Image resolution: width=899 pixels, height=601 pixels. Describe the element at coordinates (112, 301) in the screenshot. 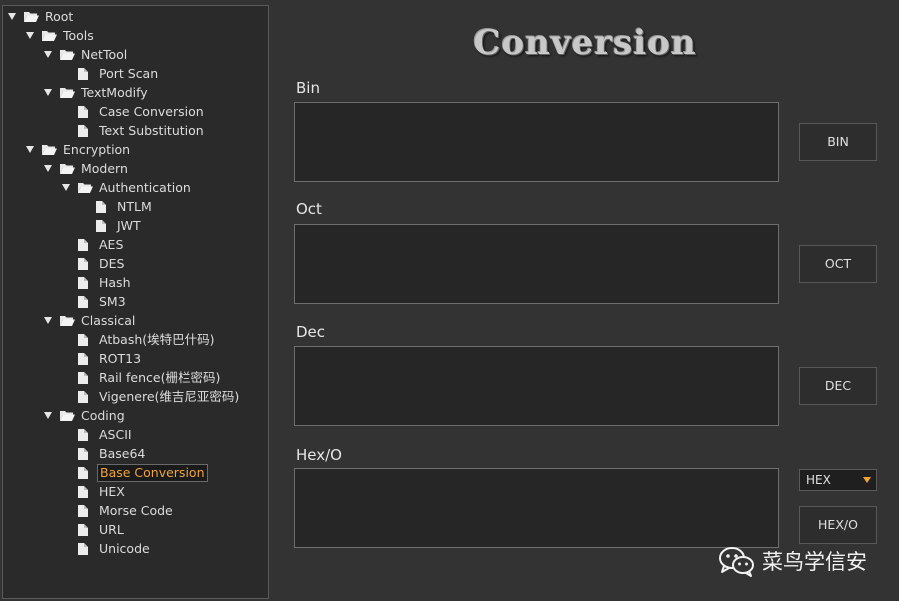

I see `tree-label: SM3` at that location.